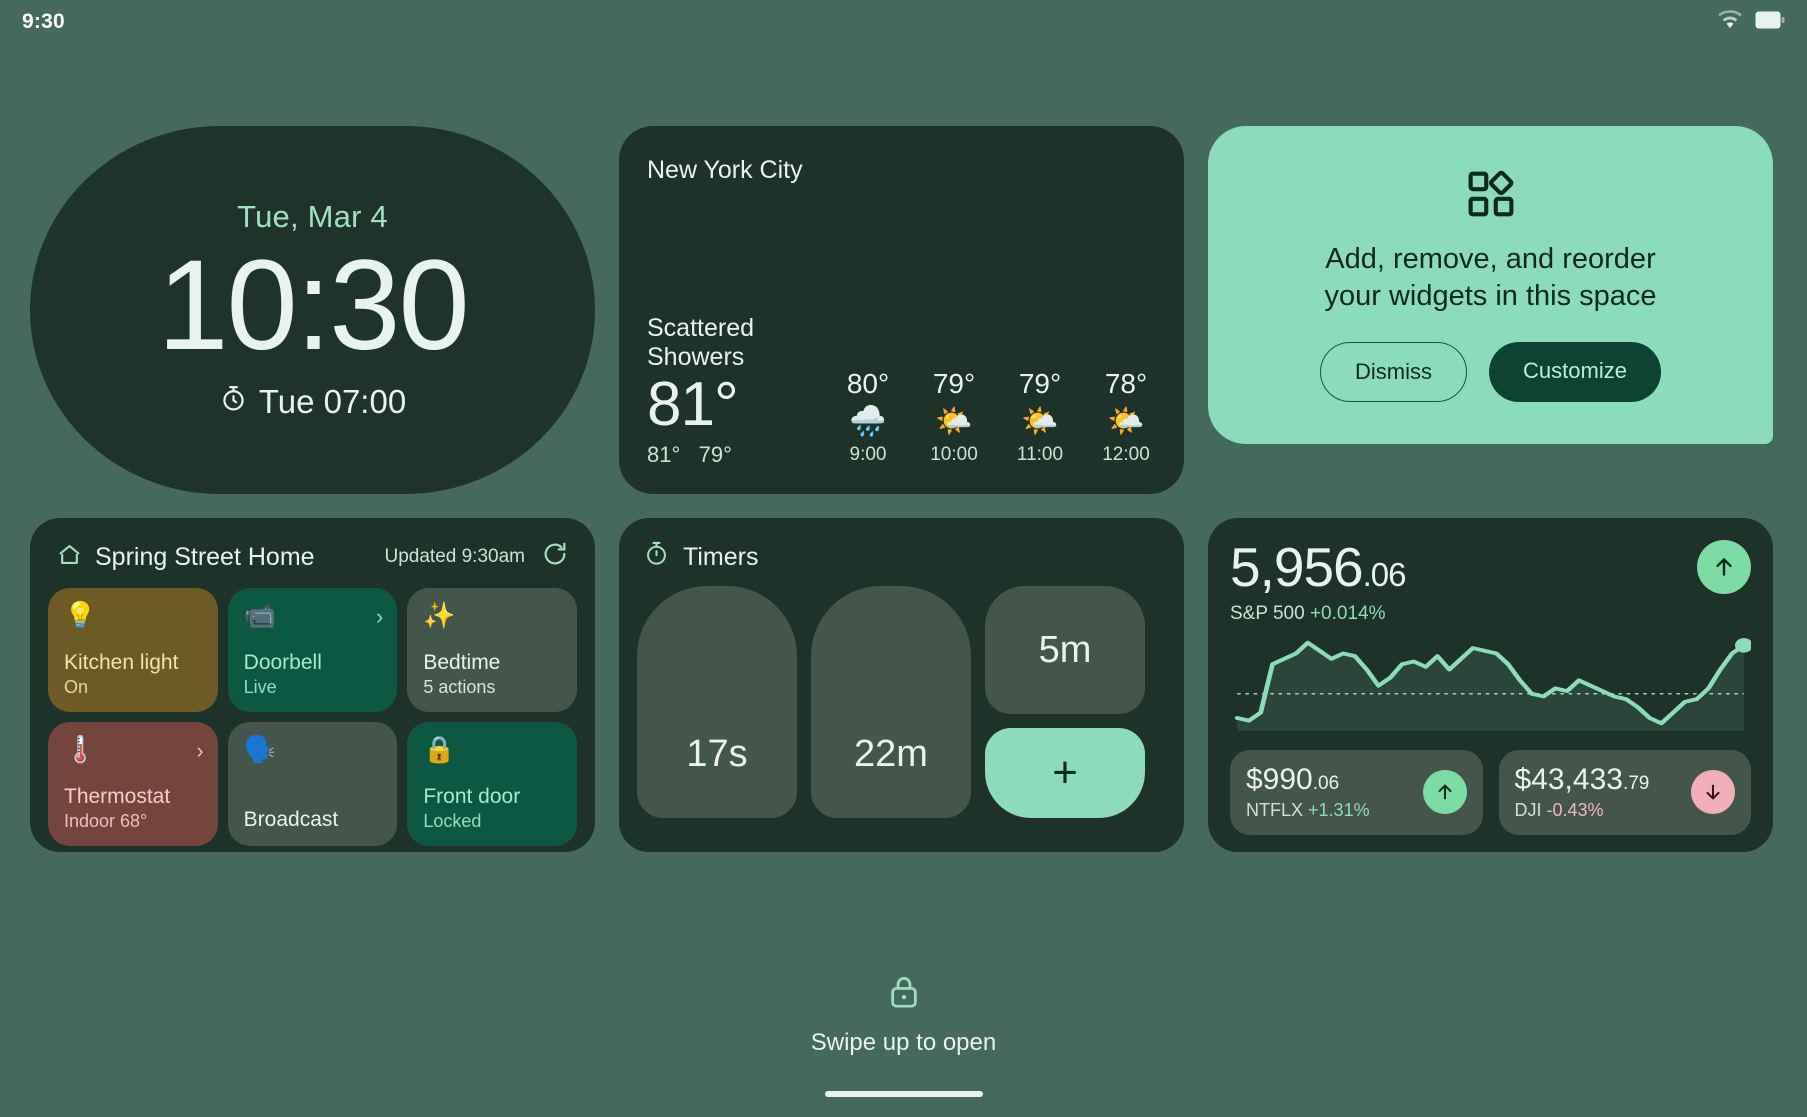 This screenshot has height=1117, width=1807. I want to click on arrow-down-icon, so click(1713, 792).